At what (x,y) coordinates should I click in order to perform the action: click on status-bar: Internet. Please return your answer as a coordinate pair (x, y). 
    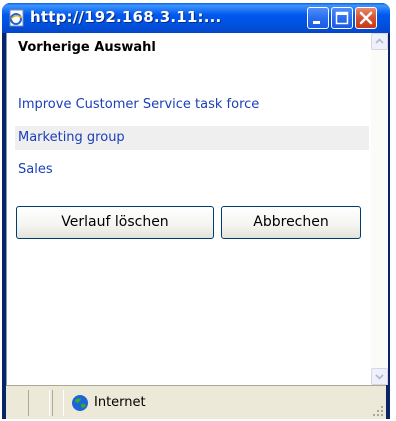
    Looking at the image, I should click on (196, 402).